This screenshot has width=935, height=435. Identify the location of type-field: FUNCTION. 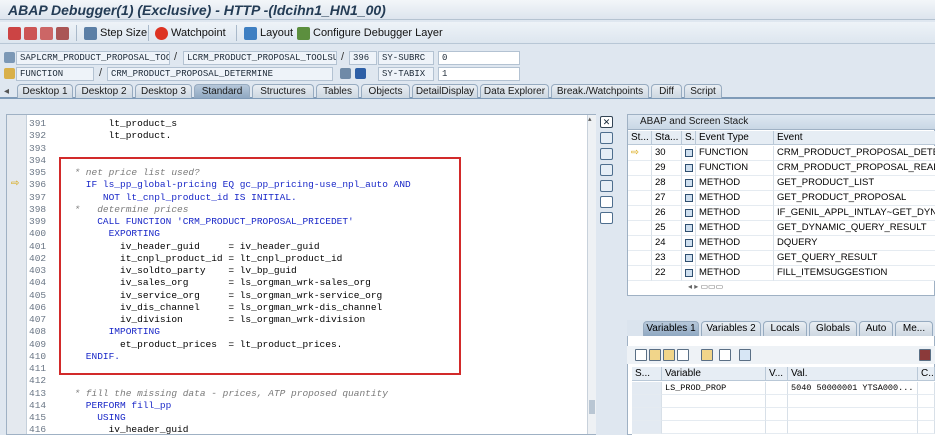
(55, 74).